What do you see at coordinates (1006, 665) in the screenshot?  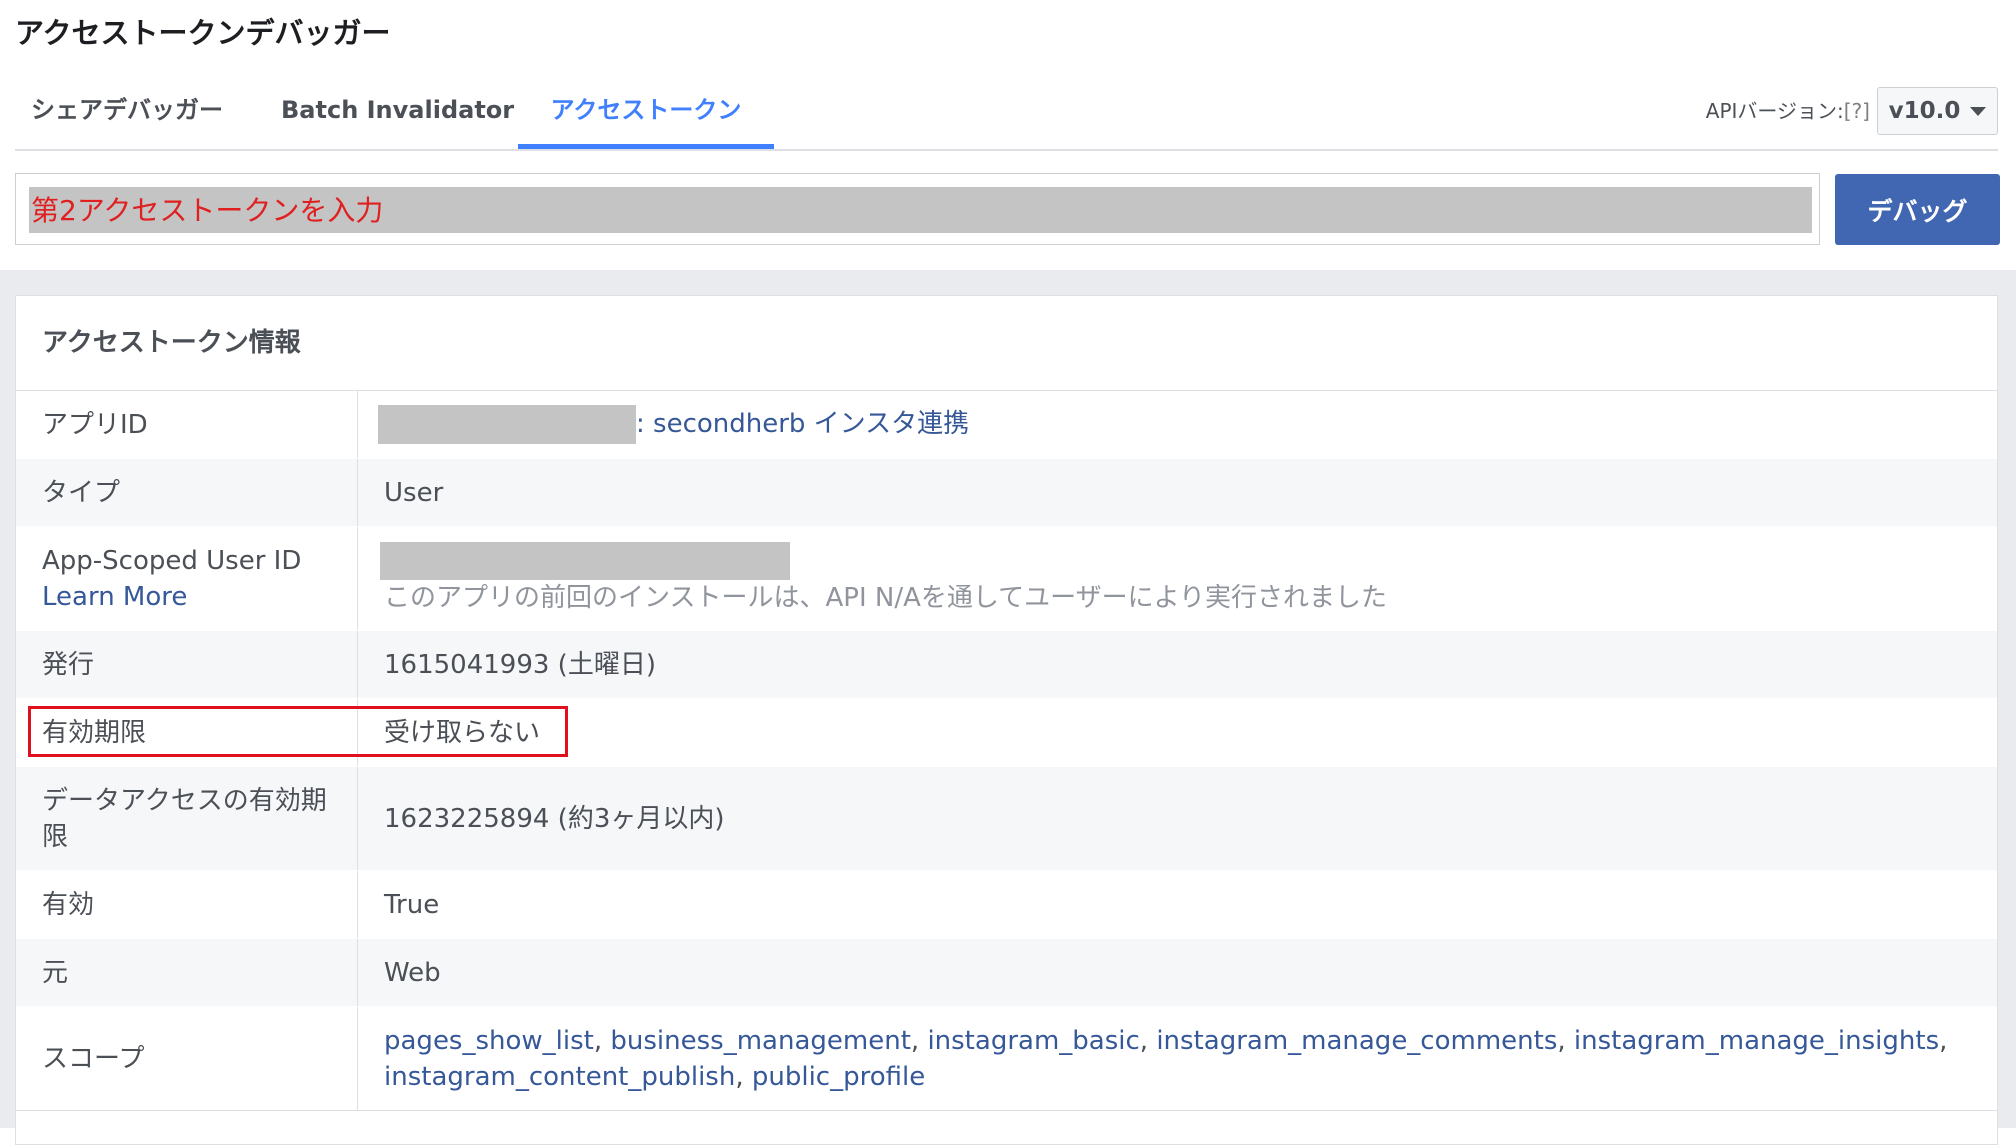 I see `row-issued: 発行 1615041993 (土曜日)` at bounding box center [1006, 665].